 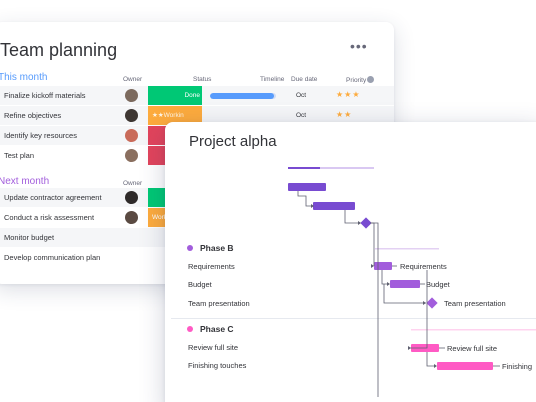 What do you see at coordinates (304, 79) in the screenshot?
I see `column-header-due-date: Due date` at bounding box center [304, 79].